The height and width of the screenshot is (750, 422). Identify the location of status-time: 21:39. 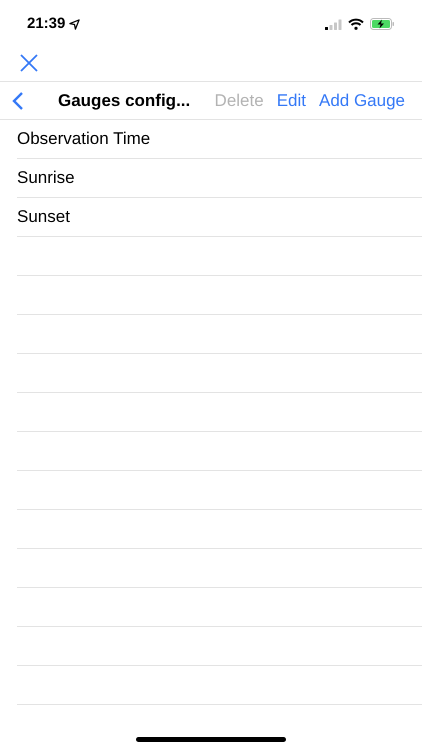
(46, 24).